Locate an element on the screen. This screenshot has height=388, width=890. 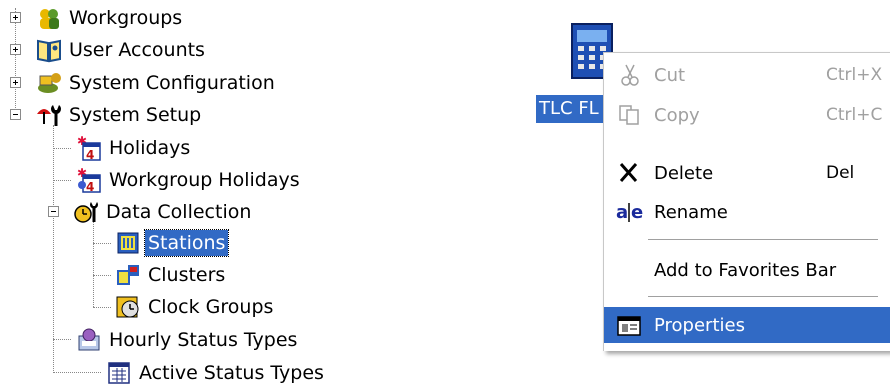
tree-item-active-status-types: Active Status Types is located at coordinates (216, 373).